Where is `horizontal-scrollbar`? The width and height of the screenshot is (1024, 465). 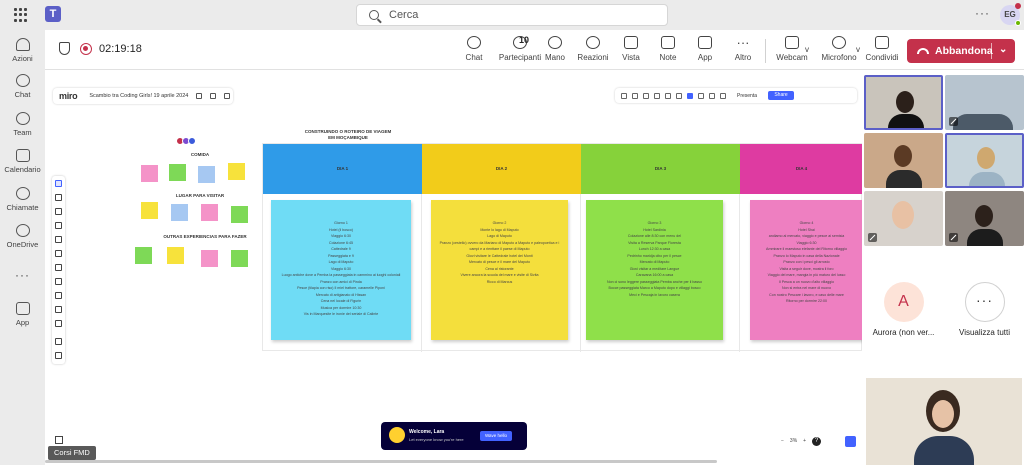
horizontal-scrollbar is located at coordinates (381, 461).